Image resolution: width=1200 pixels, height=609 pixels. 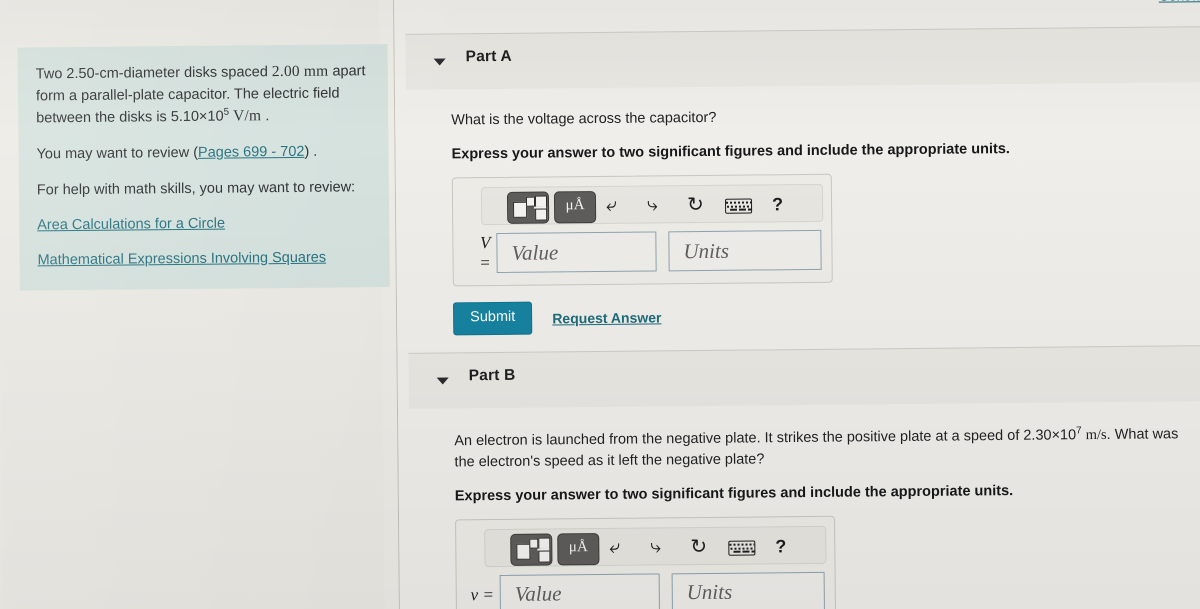 What do you see at coordinates (576, 252) in the screenshot?
I see `part-a-value-input: Value` at bounding box center [576, 252].